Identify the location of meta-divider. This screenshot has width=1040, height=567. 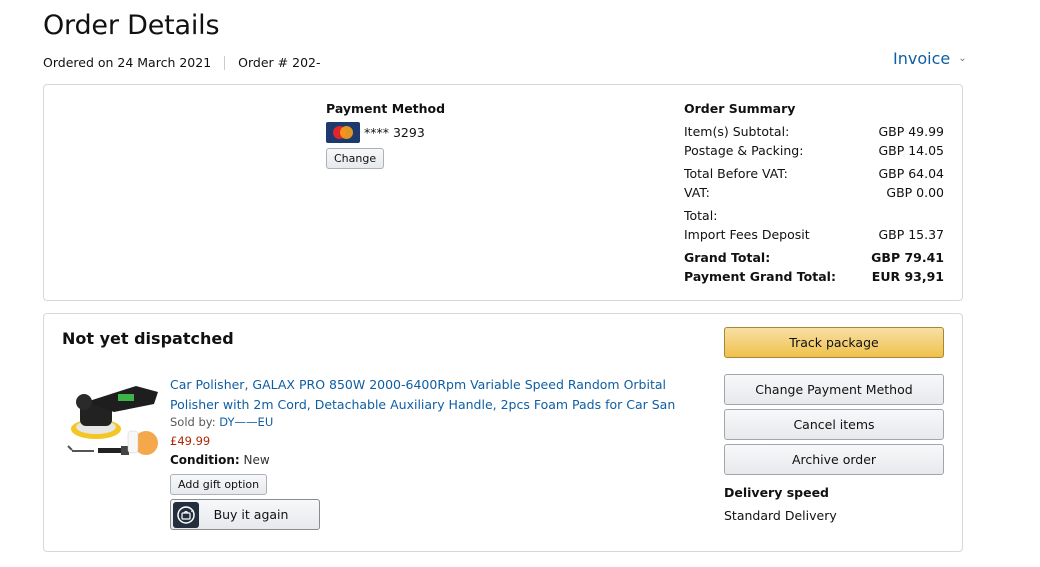
(225, 62).